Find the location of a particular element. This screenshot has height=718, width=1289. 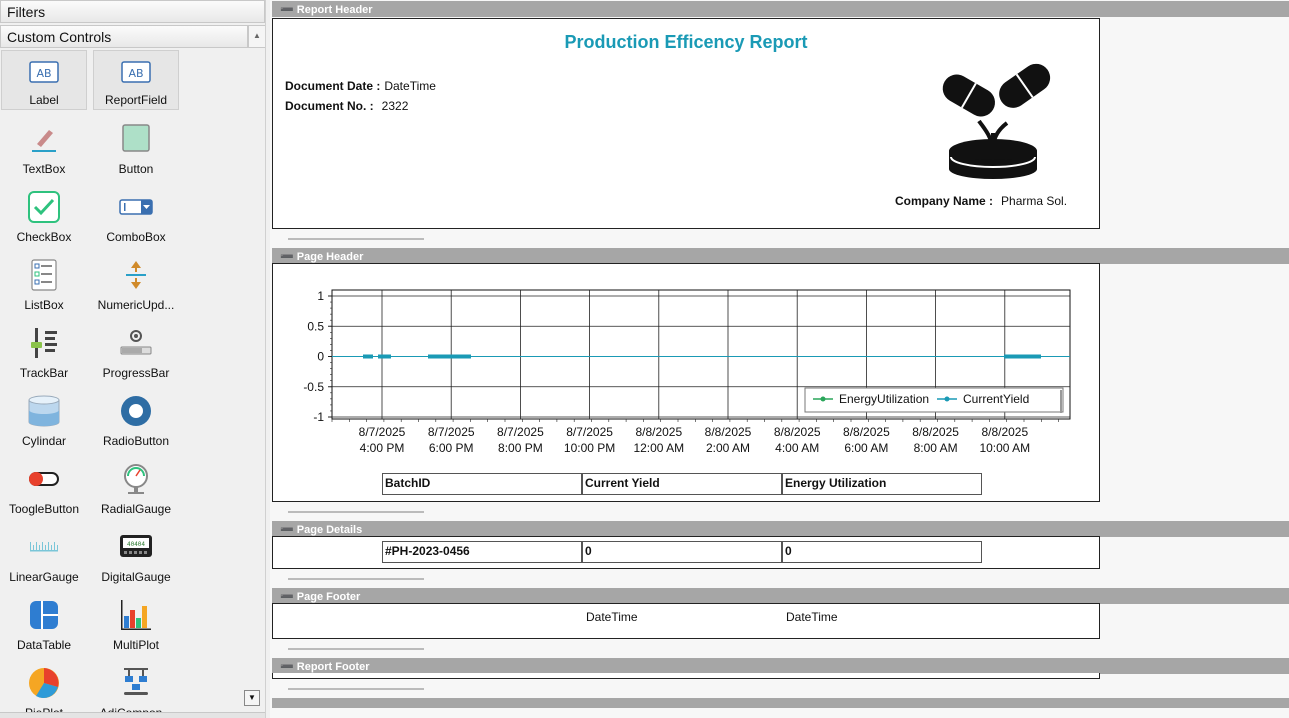

tool-datatable: DataTable is located at coordinates (44, 624).